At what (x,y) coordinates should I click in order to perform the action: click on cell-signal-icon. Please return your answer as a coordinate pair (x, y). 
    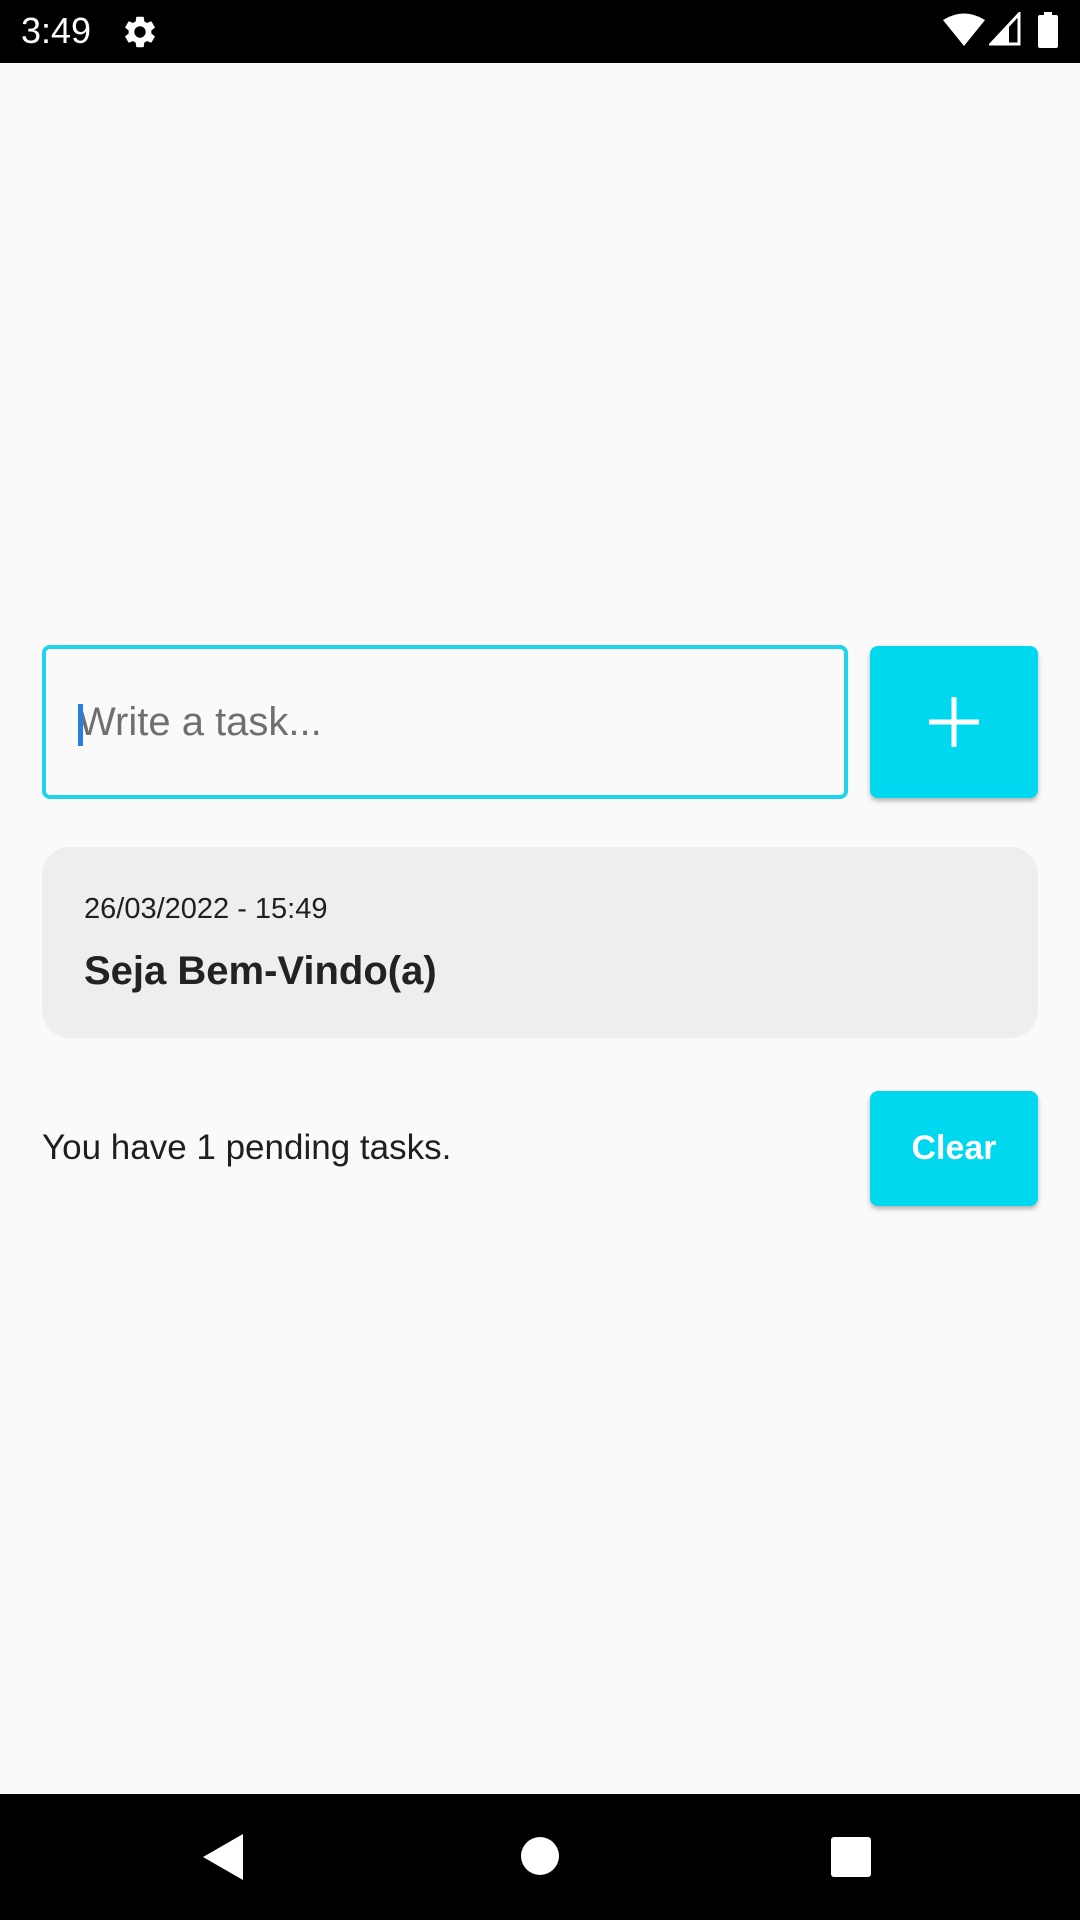
    Looking at the image, I should click on (1005, 29).